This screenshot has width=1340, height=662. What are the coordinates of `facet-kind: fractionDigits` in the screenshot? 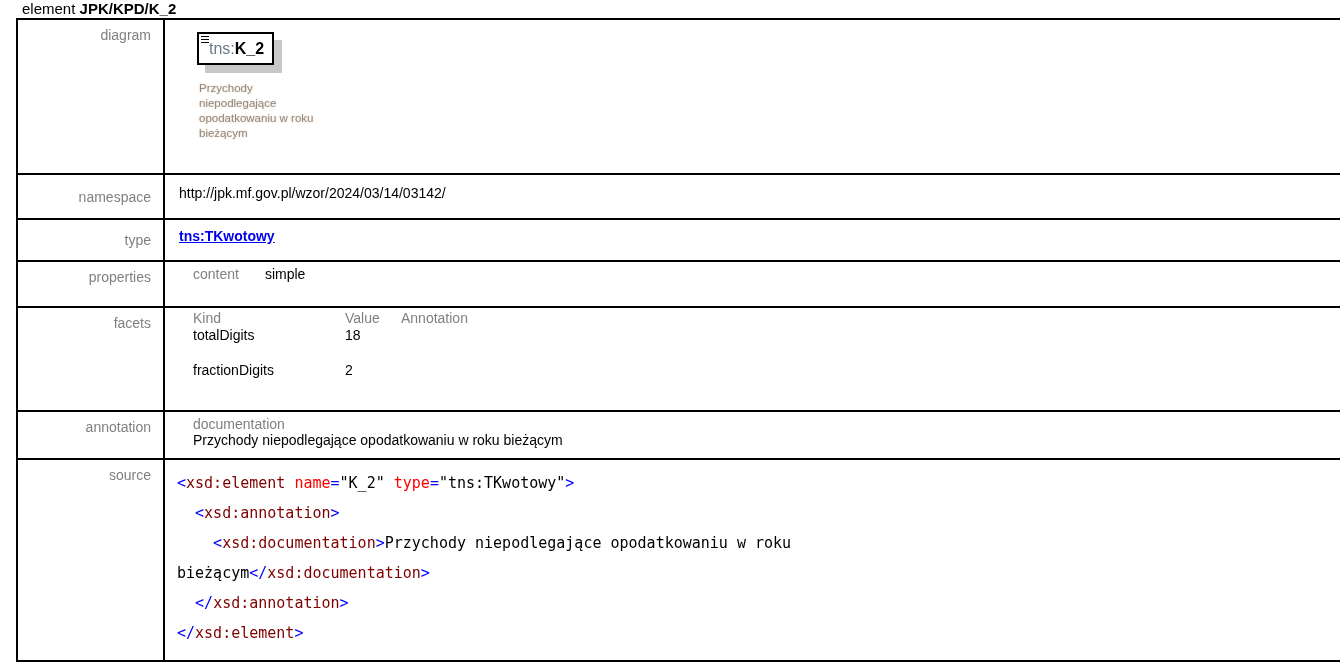 It's located at (234, 370).